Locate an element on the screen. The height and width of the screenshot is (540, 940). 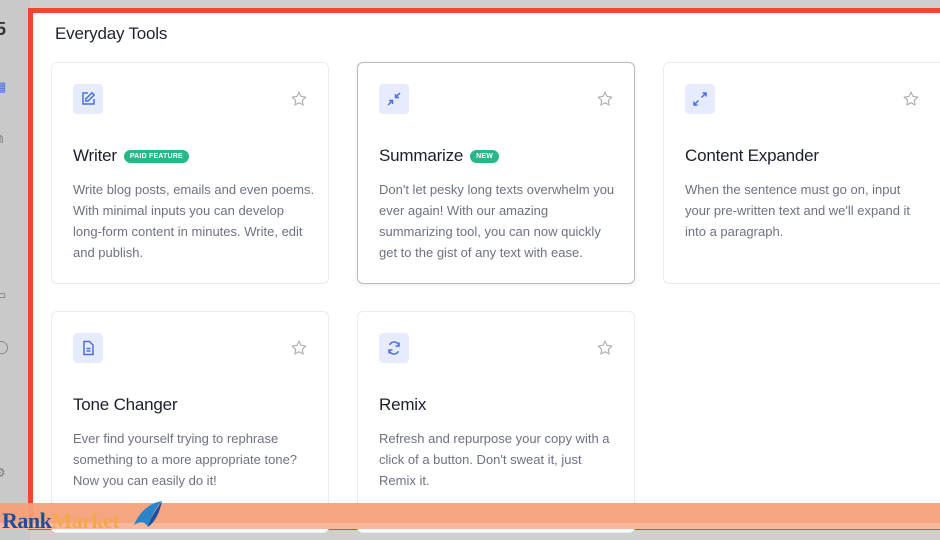
tool-title: Writer PAID FEATURE is located at coordinates (131, 156).